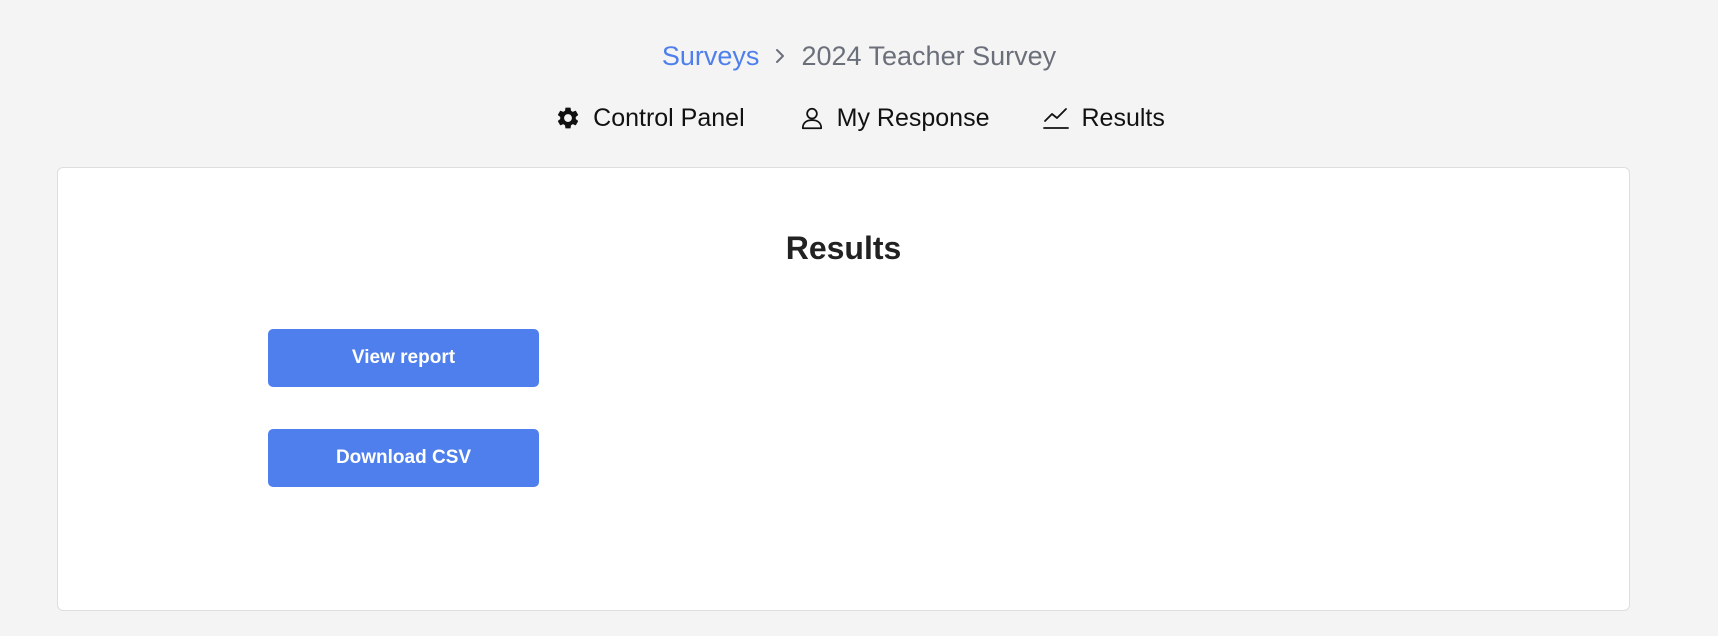 The height and width of the screenshot is (636, 1718). I want to click on survey-nav: Control Panel My Response Results, so click(859, 118).